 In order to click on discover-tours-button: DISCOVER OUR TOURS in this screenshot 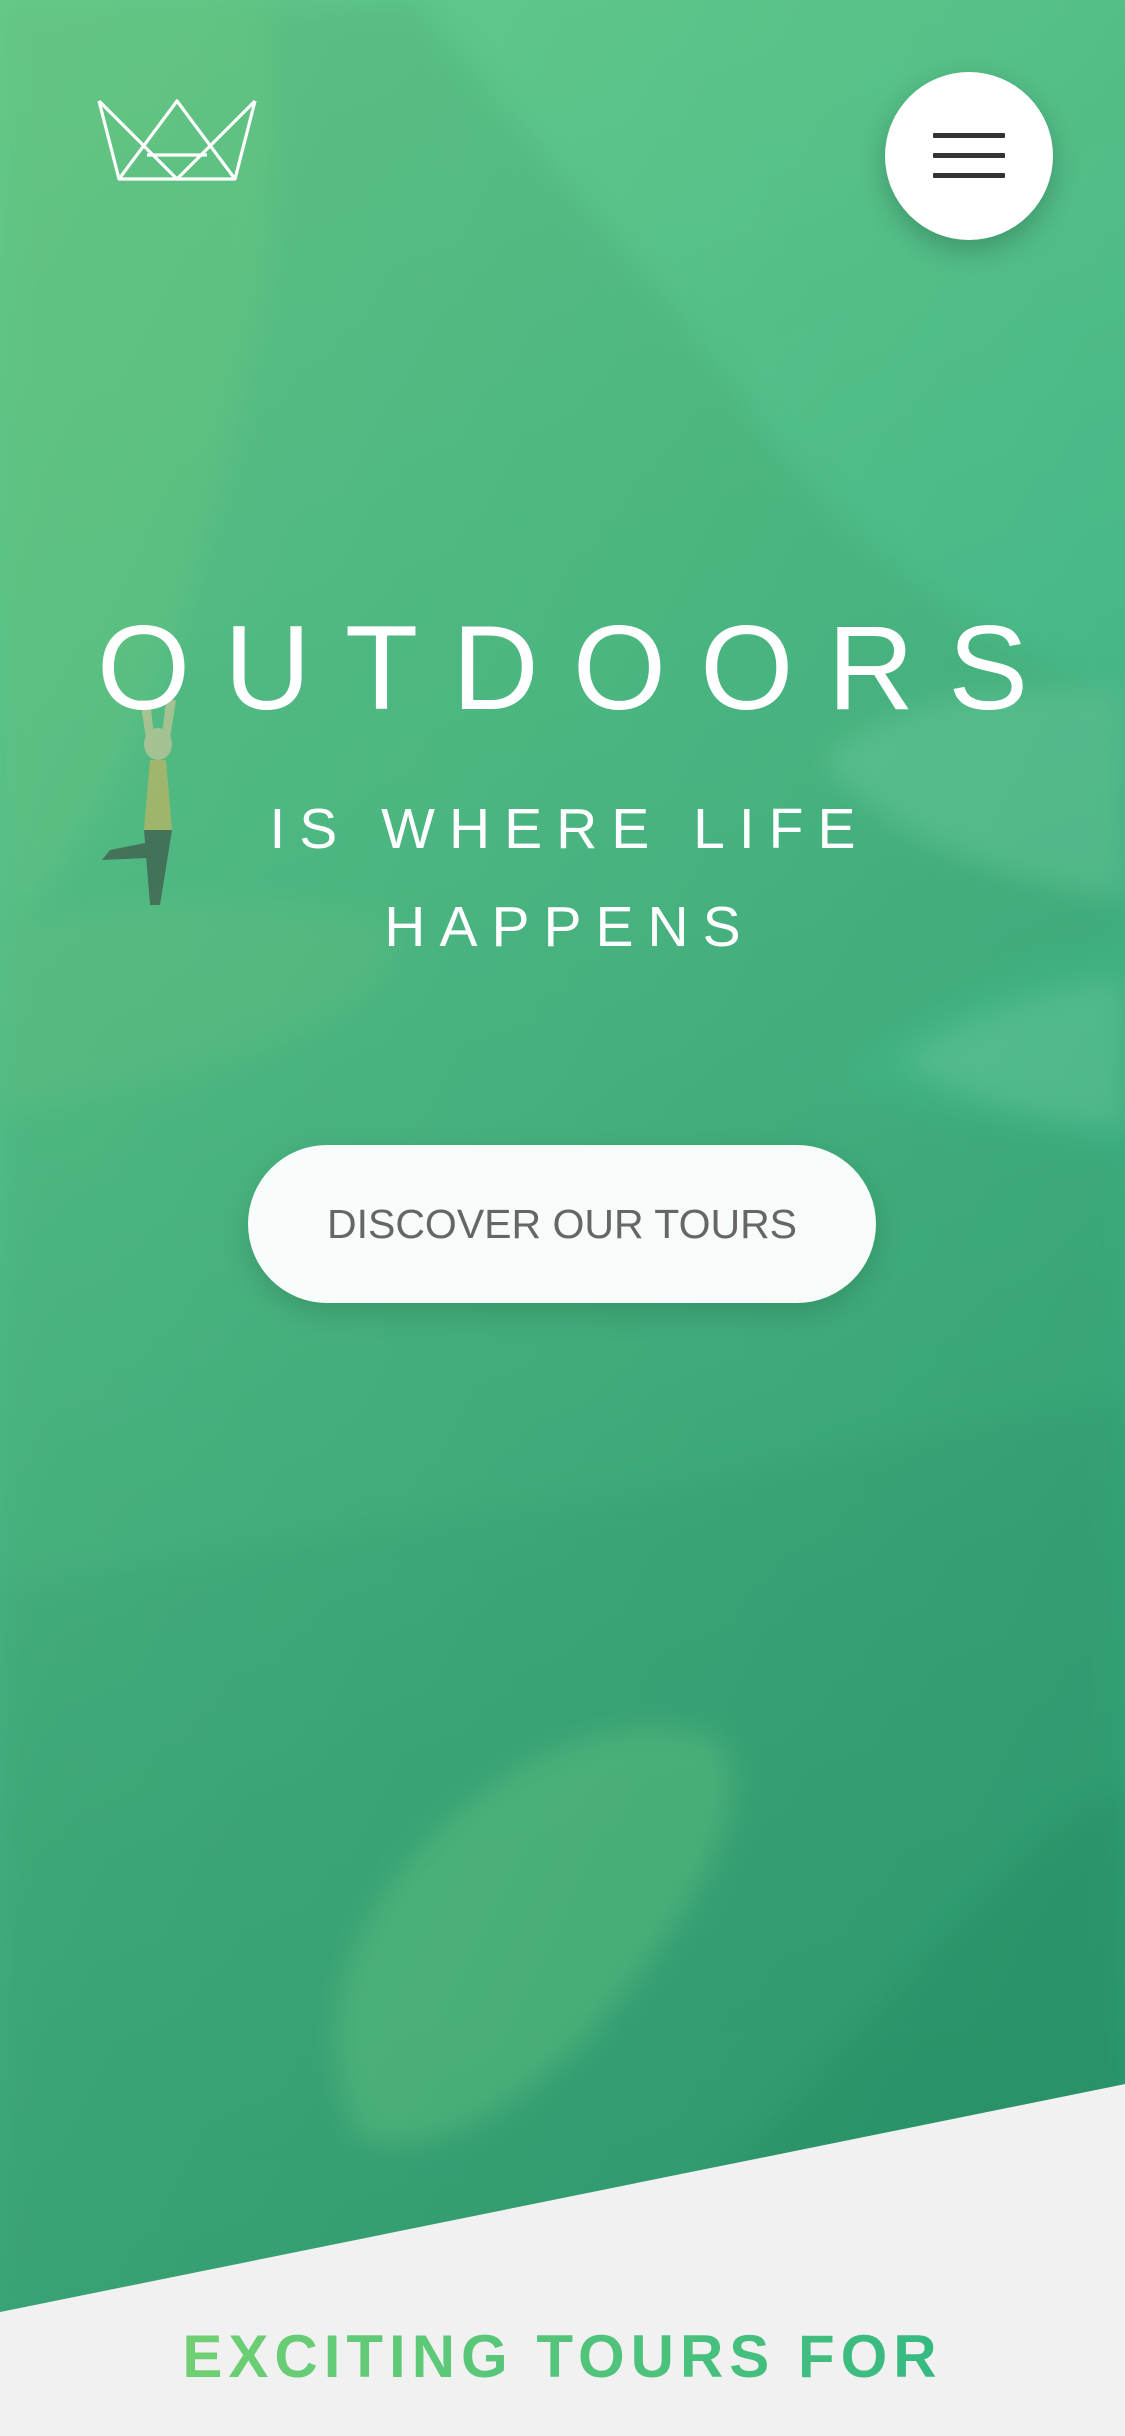, I will do `click(562, 1224)`.